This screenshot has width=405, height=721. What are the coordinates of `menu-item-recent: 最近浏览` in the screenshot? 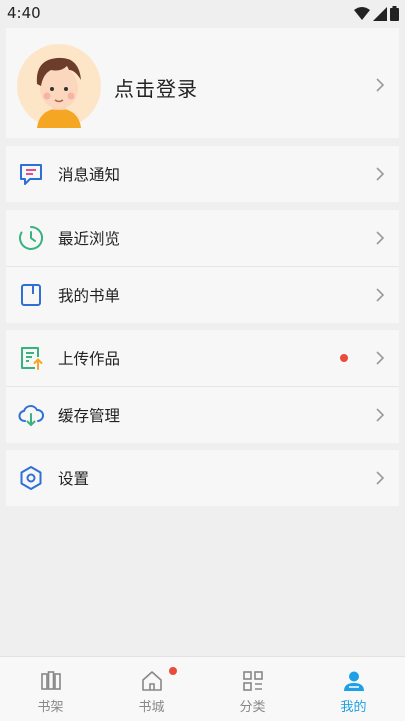 It's located at (202, 238).